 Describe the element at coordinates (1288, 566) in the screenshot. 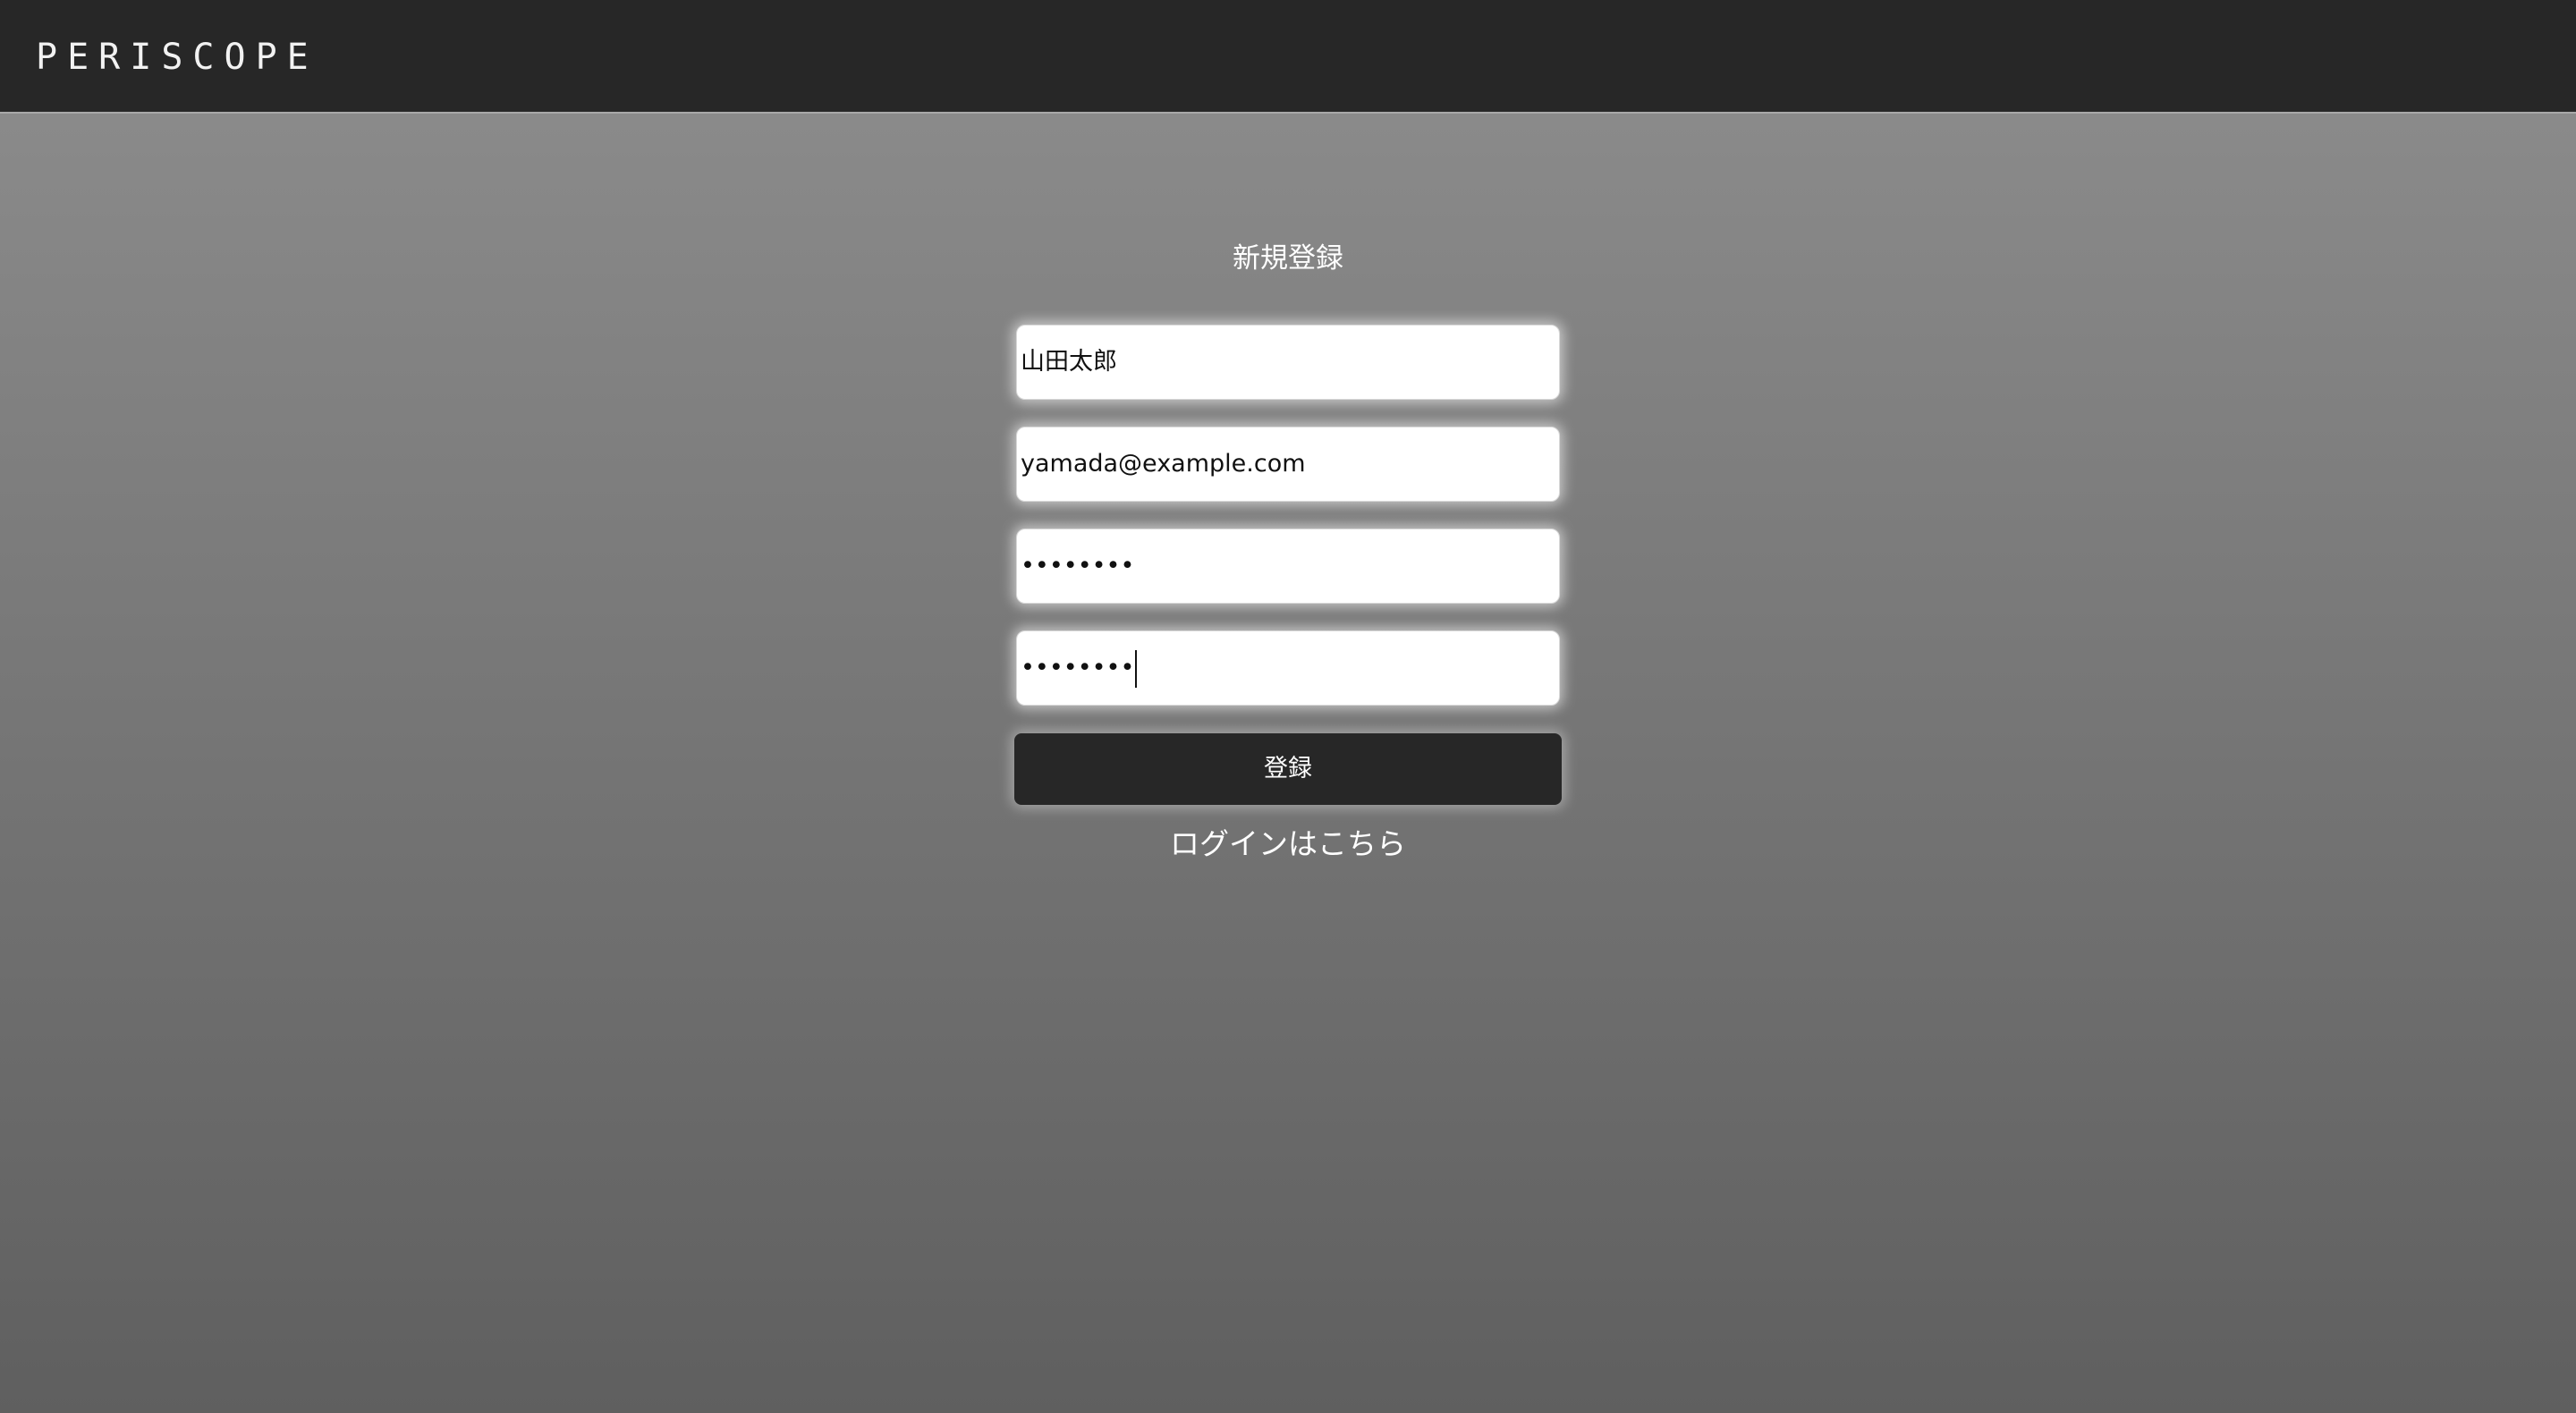

I see `password-input: ••••••••` at that location.